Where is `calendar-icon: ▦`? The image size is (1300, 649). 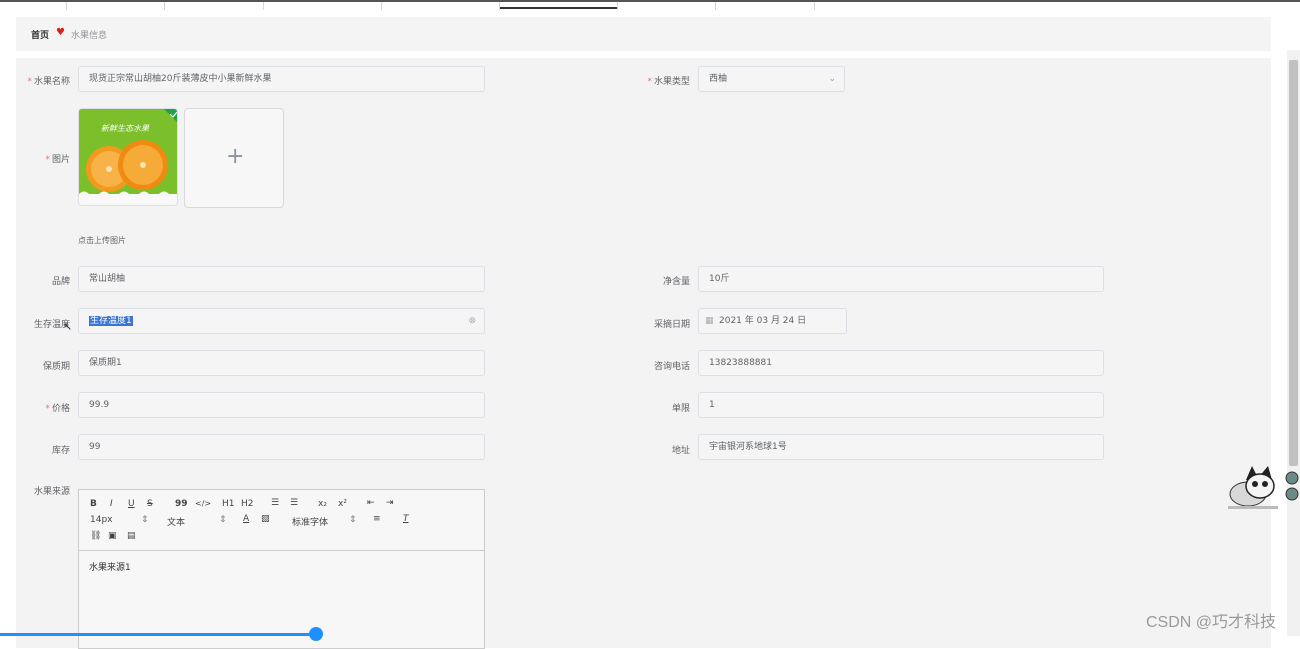 calendar-icon: ▦ is located at coordinates (709, 321).